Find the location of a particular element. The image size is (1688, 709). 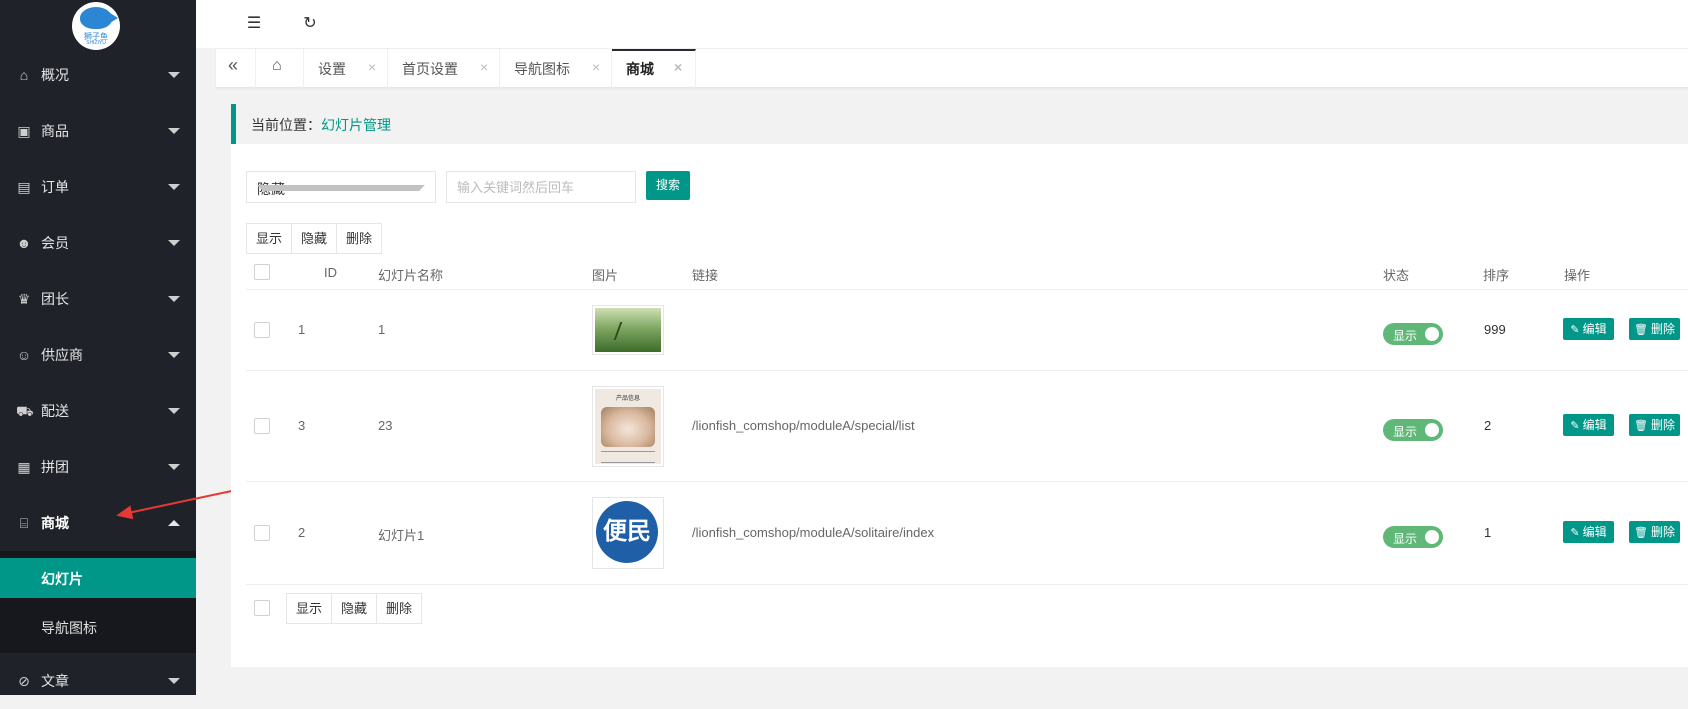

tab-store: 商城 × is located at coordinates (654, 68).